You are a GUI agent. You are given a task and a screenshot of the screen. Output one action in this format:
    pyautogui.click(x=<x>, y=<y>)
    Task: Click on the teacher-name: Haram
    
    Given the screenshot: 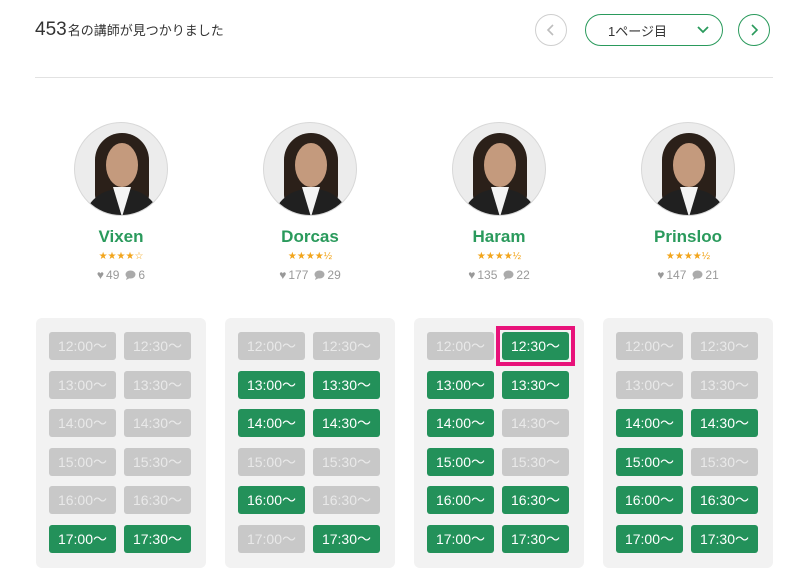 What is the action you would take?
    pyautogui.click(x=499, y=237)
    